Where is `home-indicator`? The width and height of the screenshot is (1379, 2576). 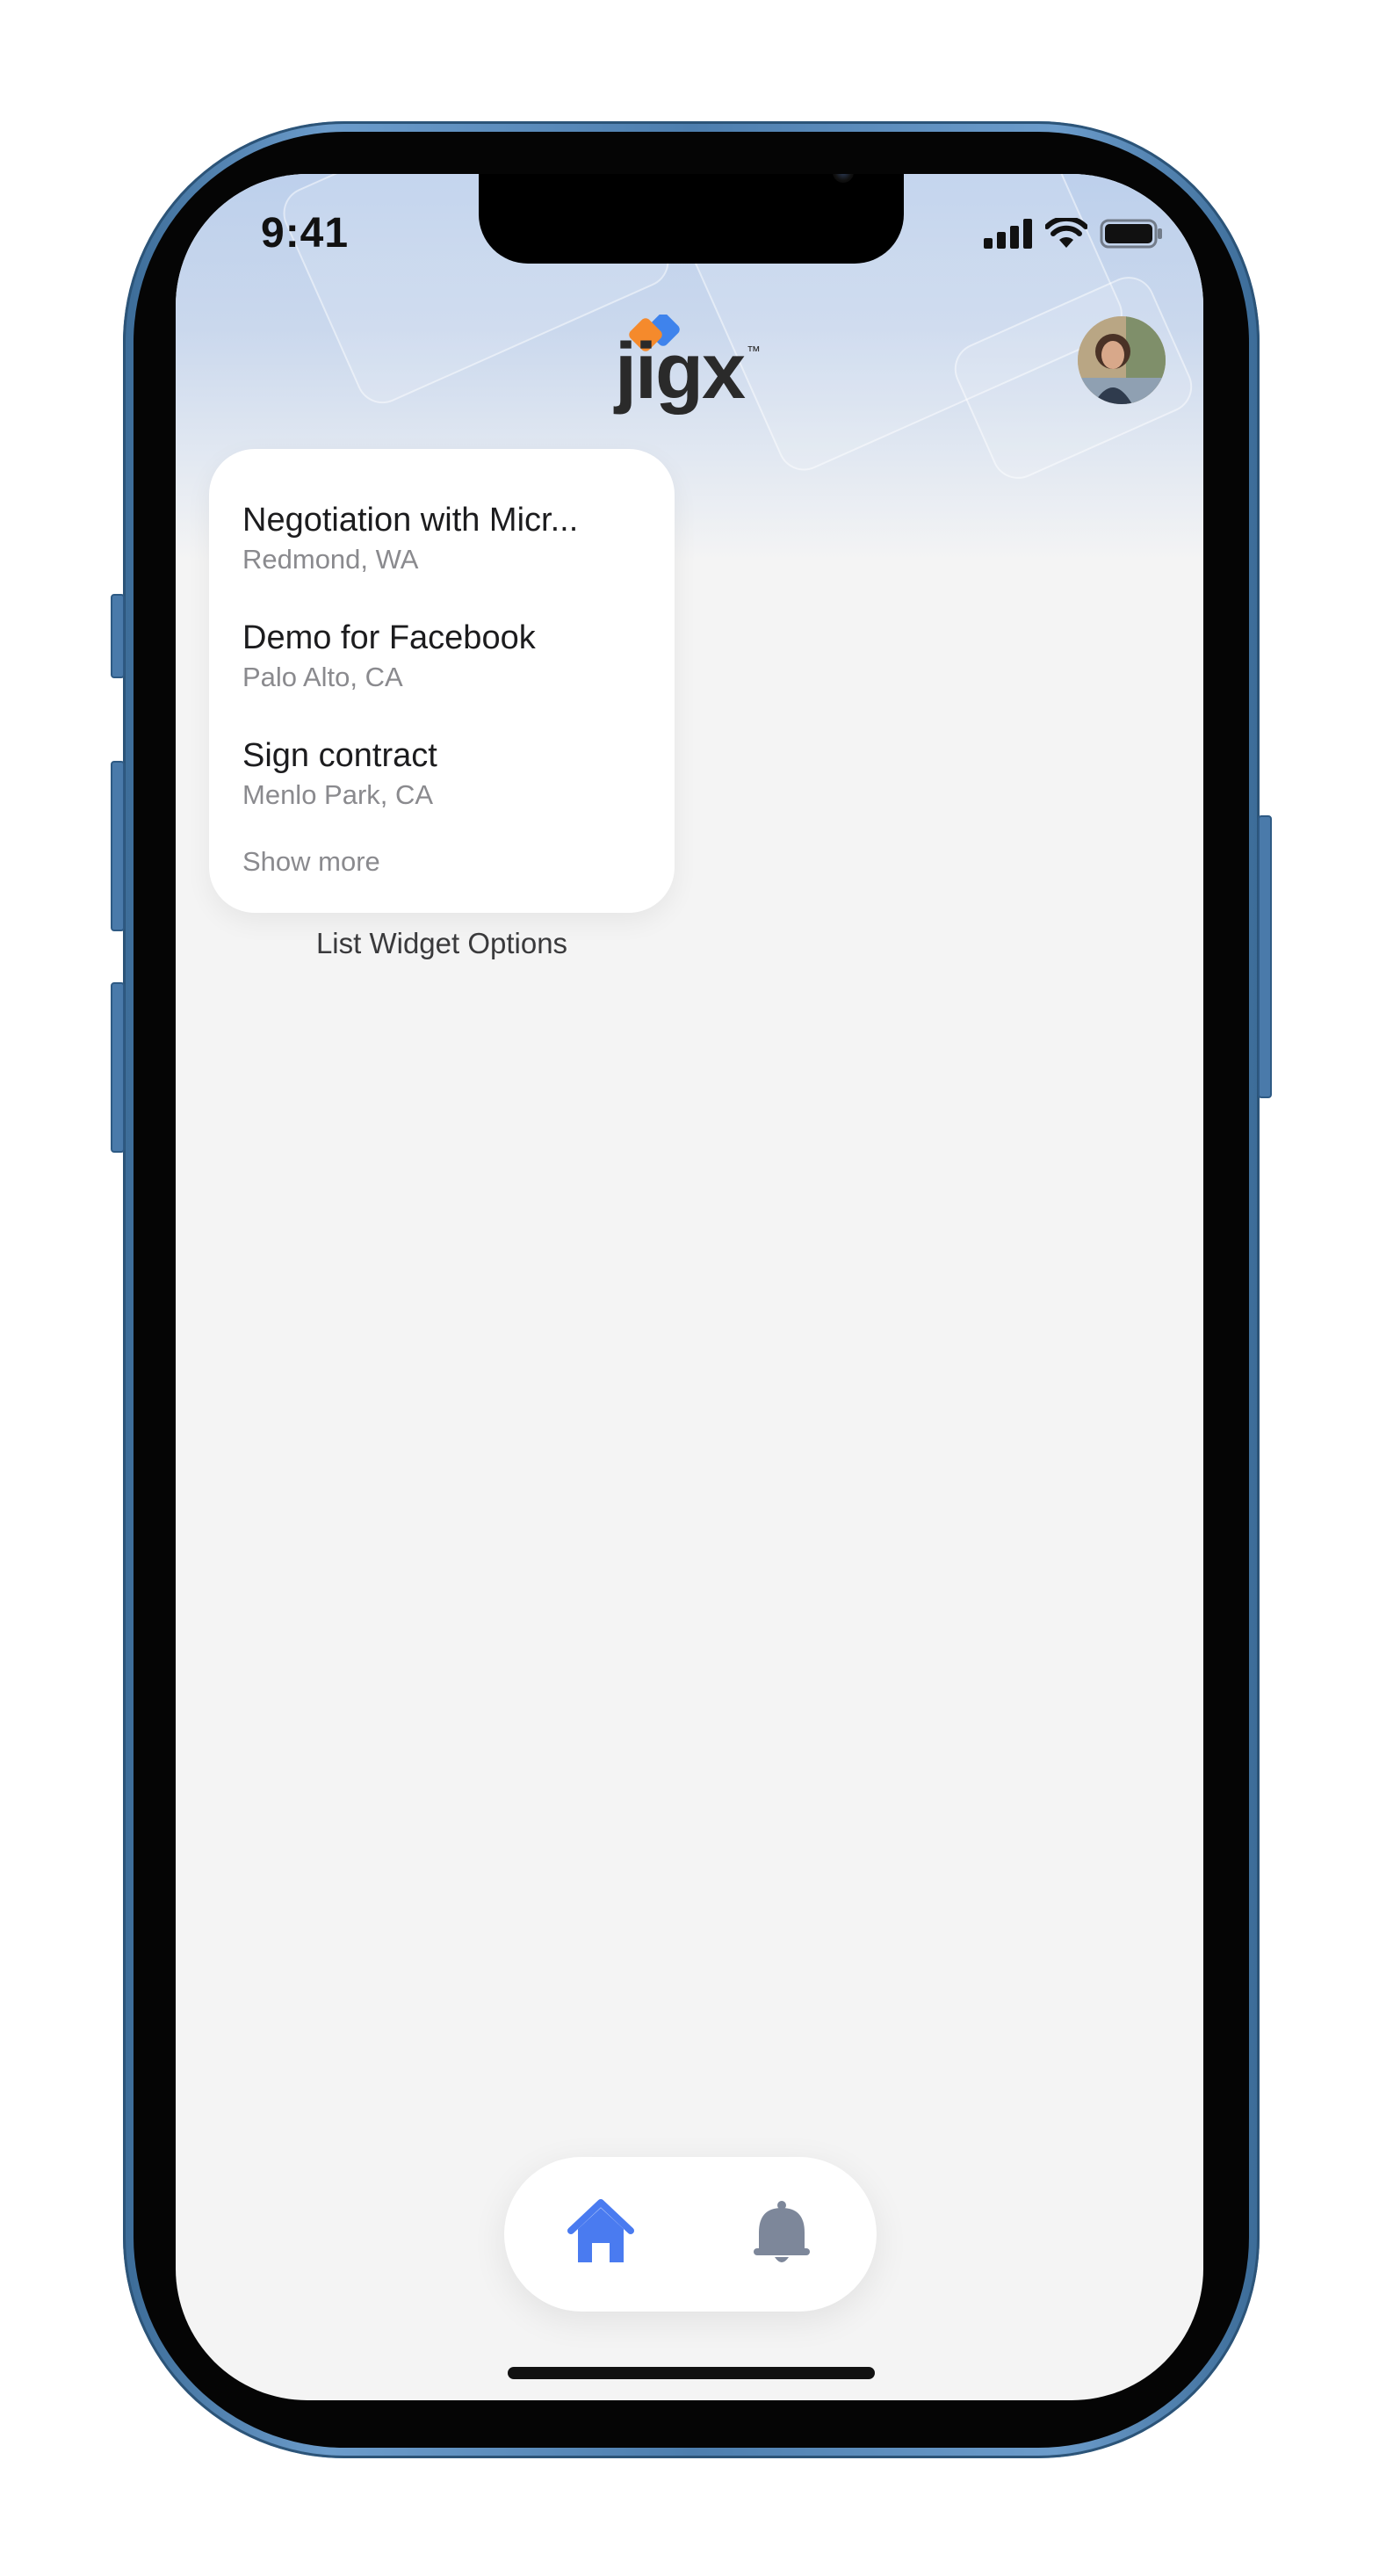
home-indicator is located at coordinates (691, 2373).